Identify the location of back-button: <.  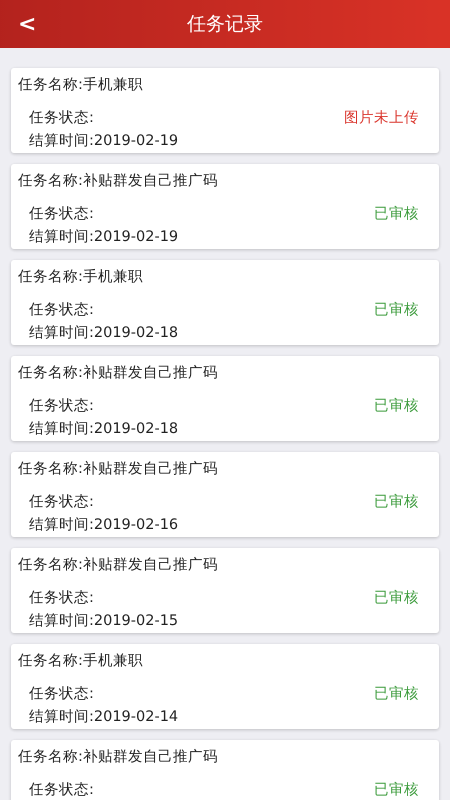
(27, 24).